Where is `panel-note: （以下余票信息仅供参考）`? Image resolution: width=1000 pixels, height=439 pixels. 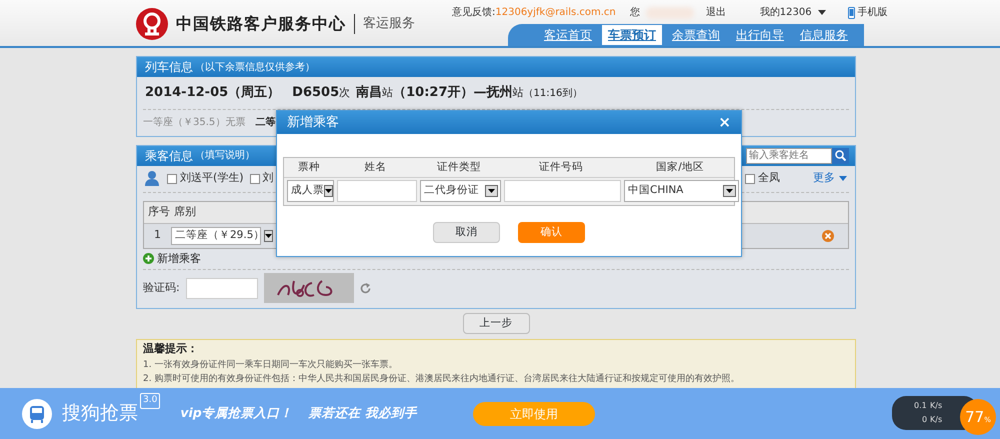 panel-note: （以下余票信息仅供参考） is located at coordinates (255, 67).